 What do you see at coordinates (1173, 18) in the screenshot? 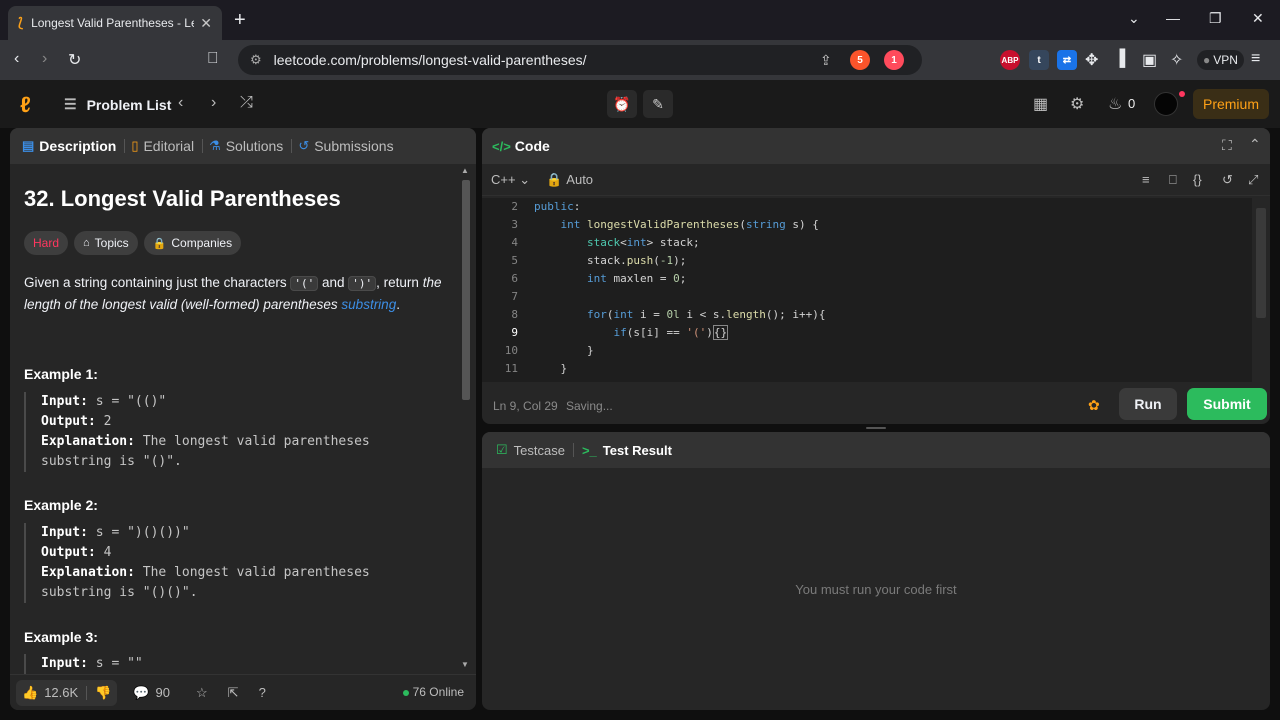
I see `minimize-icon: —` at bounding box center [1173, 18].